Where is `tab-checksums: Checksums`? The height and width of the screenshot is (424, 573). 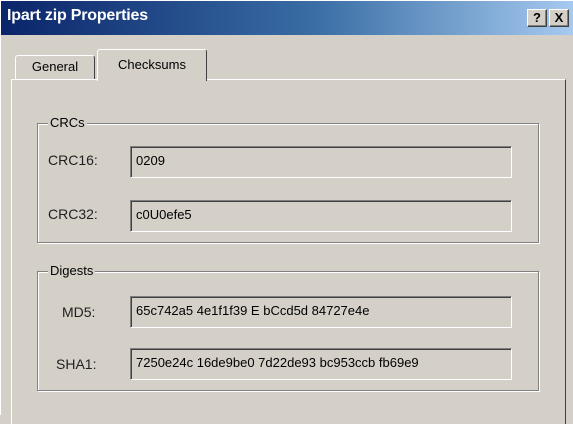
tab-checksums: Checksums is located at coordinates (152, 65).